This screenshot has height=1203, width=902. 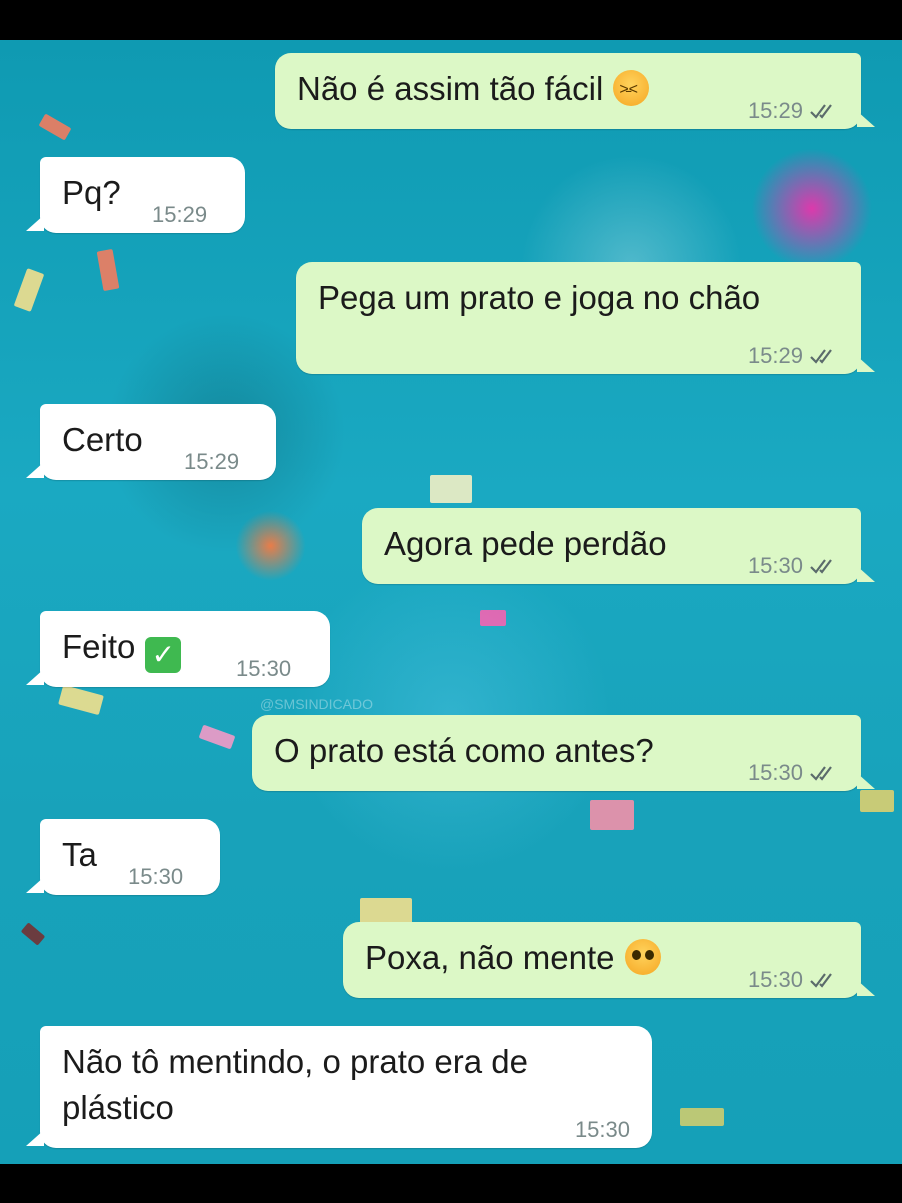 I want to click on message-text-line-2: plástico, so click(x=118, y=1107).